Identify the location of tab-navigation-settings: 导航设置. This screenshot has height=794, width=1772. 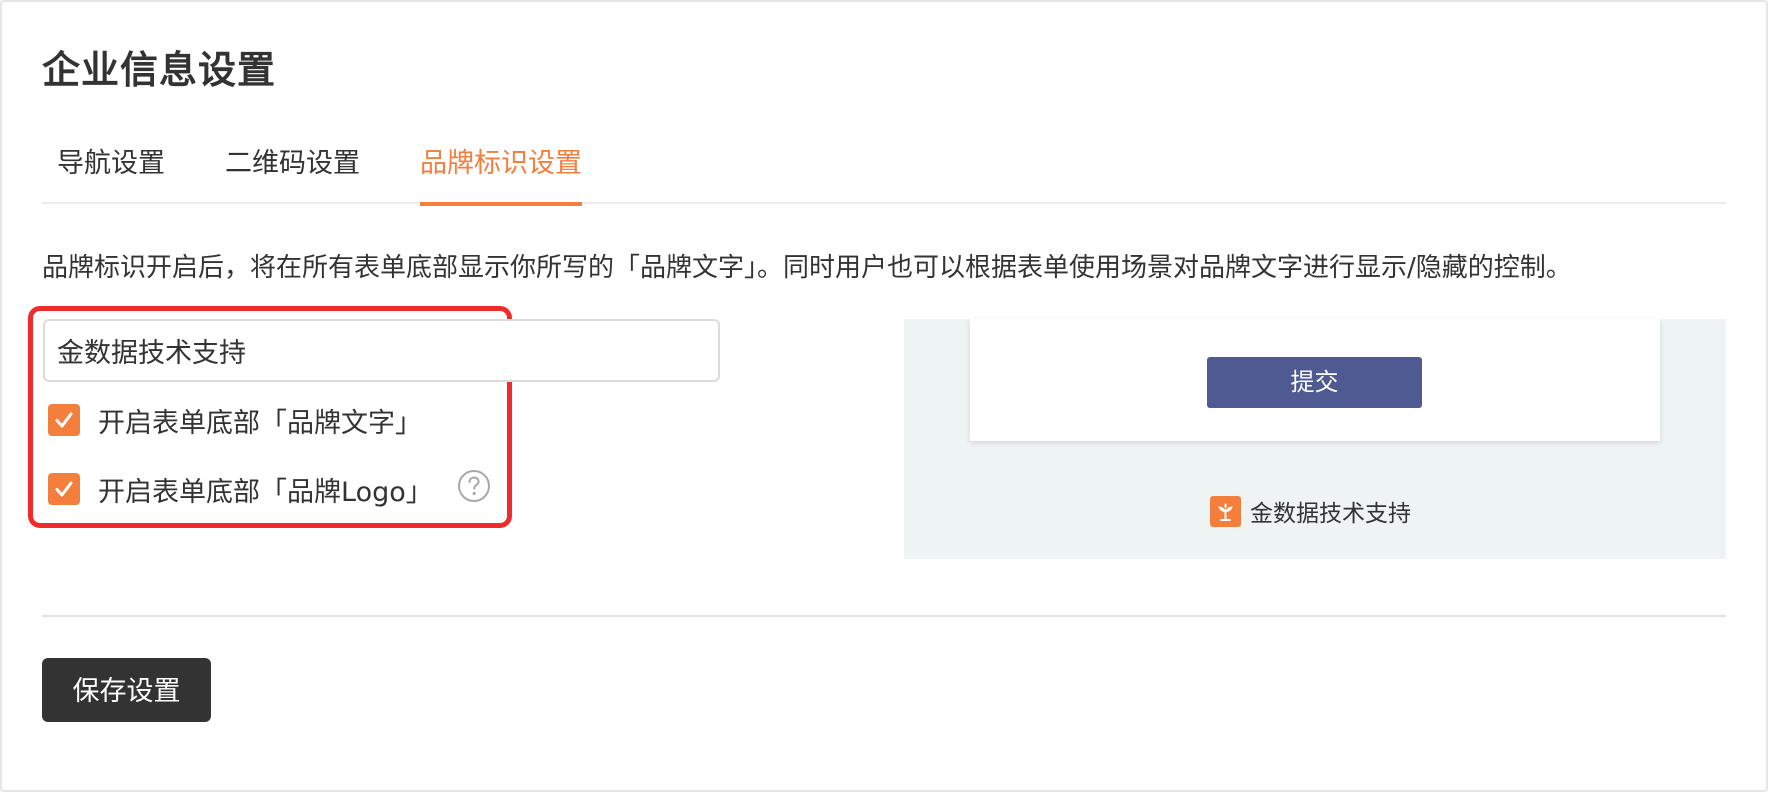
(111, 173).